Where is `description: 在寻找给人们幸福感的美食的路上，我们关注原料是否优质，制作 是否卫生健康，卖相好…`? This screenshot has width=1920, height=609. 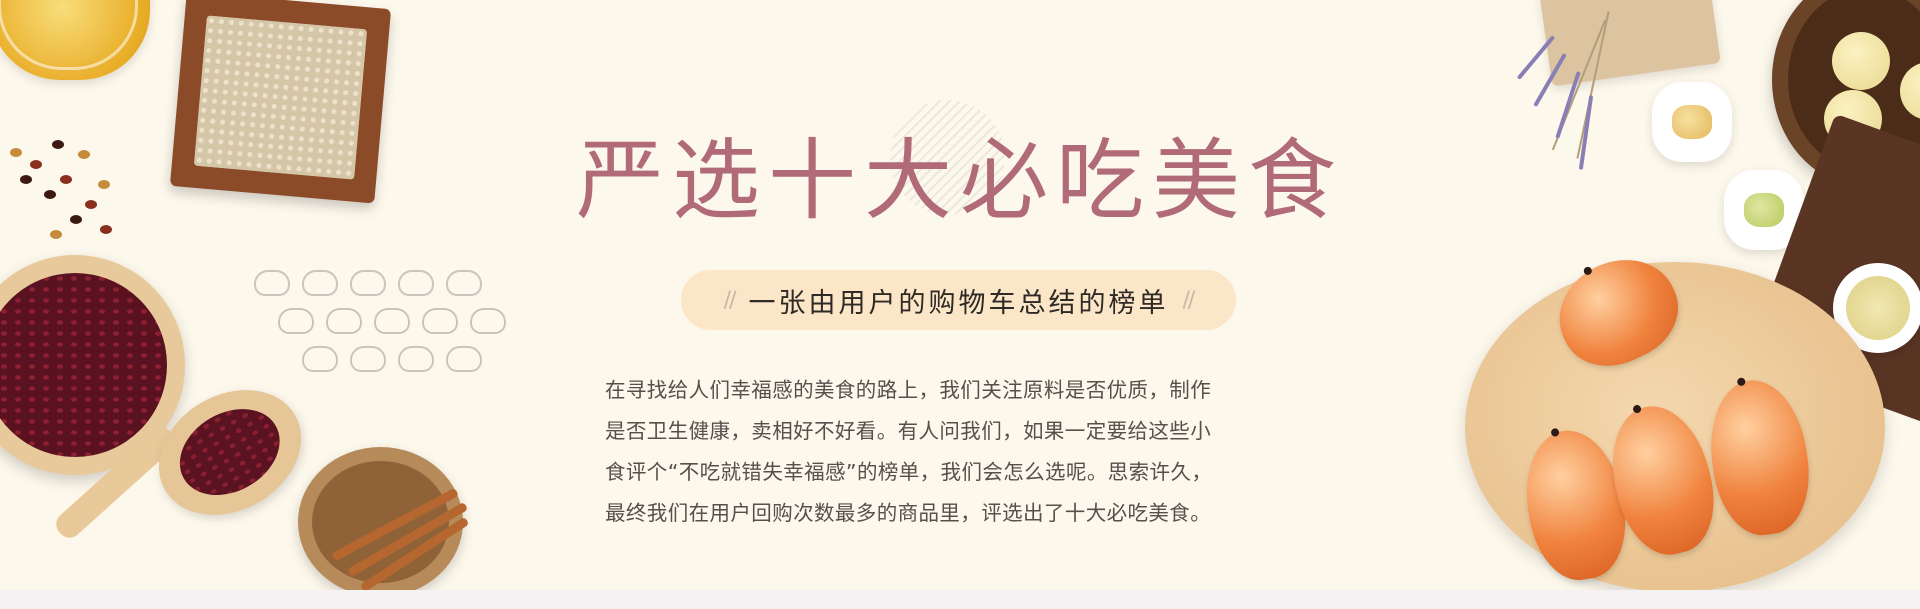 description: 在寻找给人们幸福感的美食的路上，我们关注原料是否优质，制作 是否卫生健康，卖相好… is located at coordinates (950, 452).